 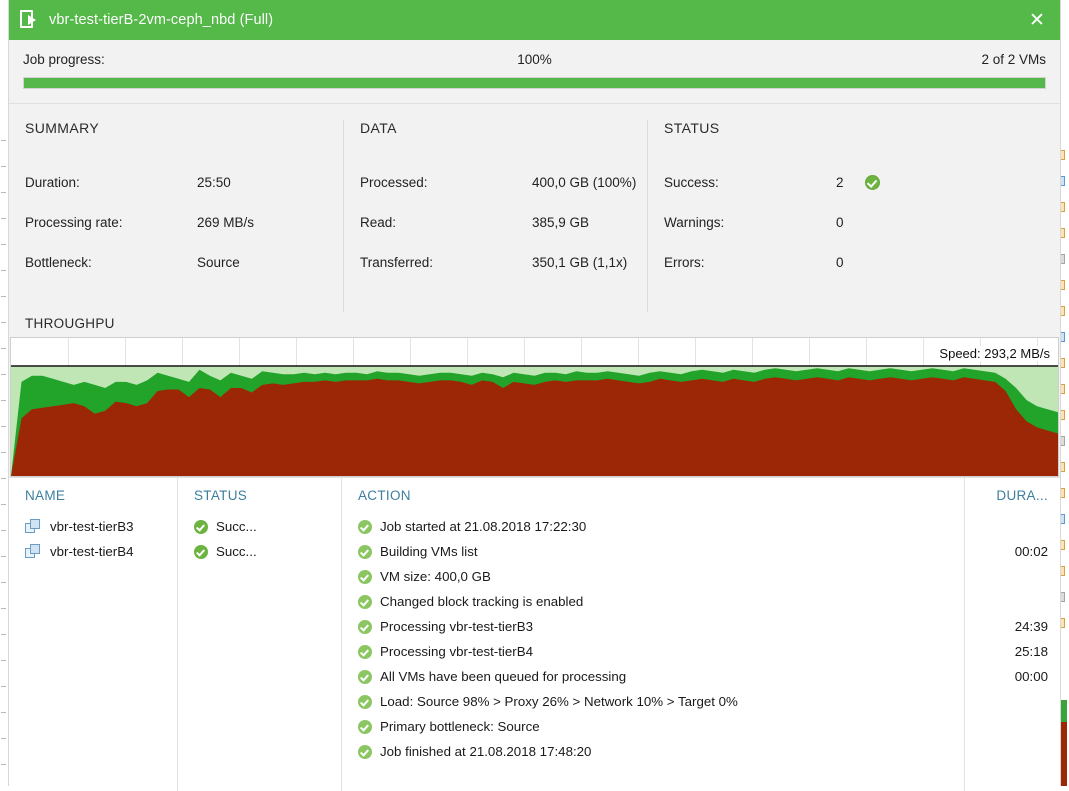 What do you see at coordinates (483, 526) in the screenshot?
I see `action-text: Job started at 21.08.2018 17:22:30` at bounding box center [483, 526].